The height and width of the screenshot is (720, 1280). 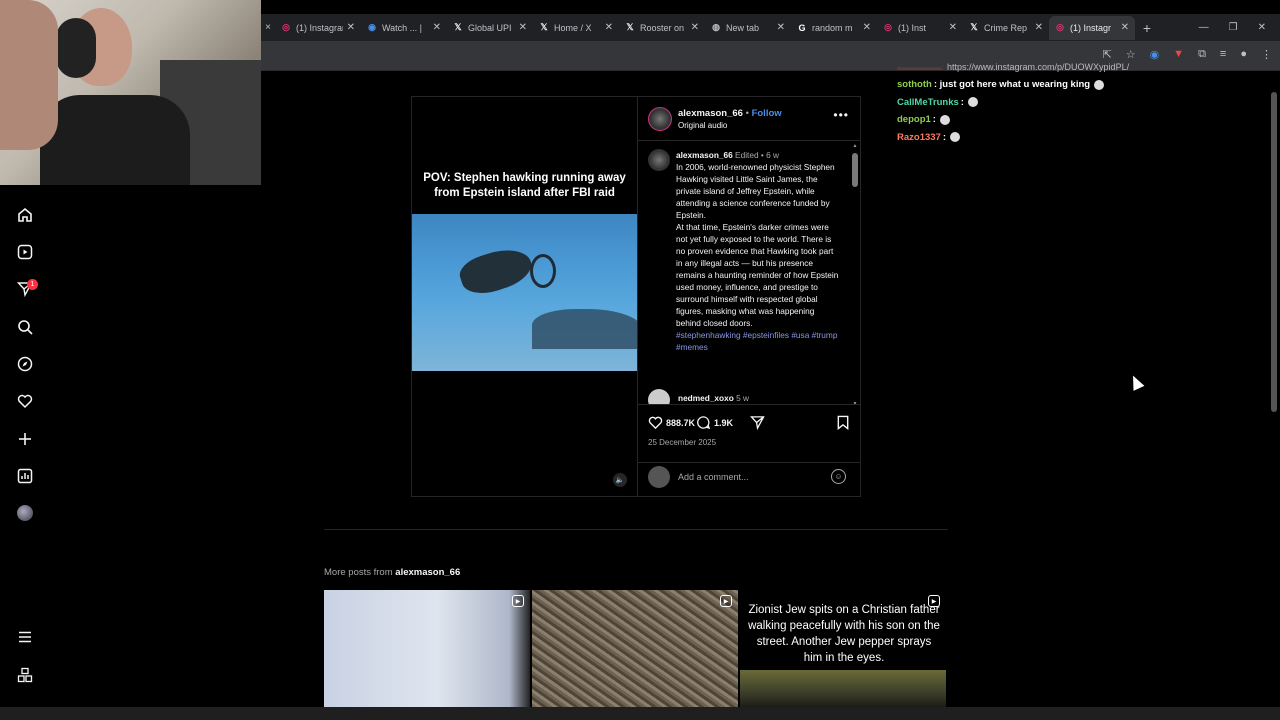 What do you see at coordinates (671, 422) in the screenshot?
I see `like-action: 888.7K` at bounding box center [671, 422].